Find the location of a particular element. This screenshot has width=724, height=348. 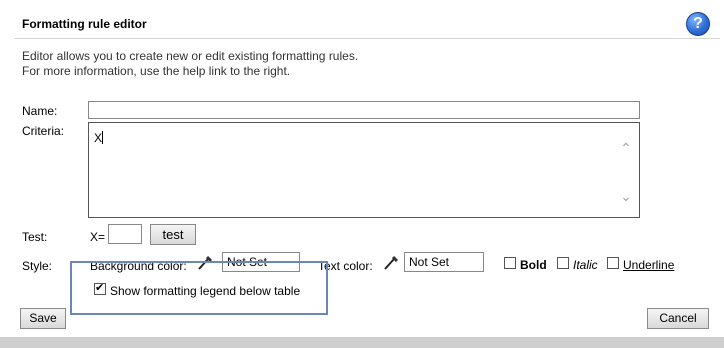

save-button: Save is located at coordinates (43, 318).